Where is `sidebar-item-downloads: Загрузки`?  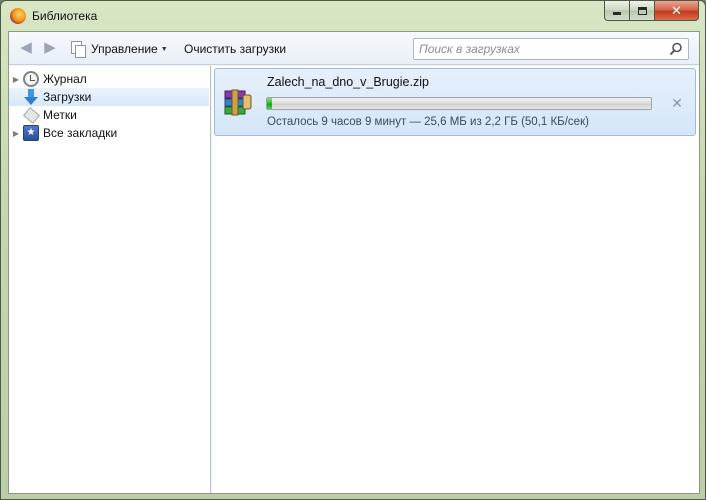 sidebar-item-downloads: Загрузки is located at coordinates (109, 97).